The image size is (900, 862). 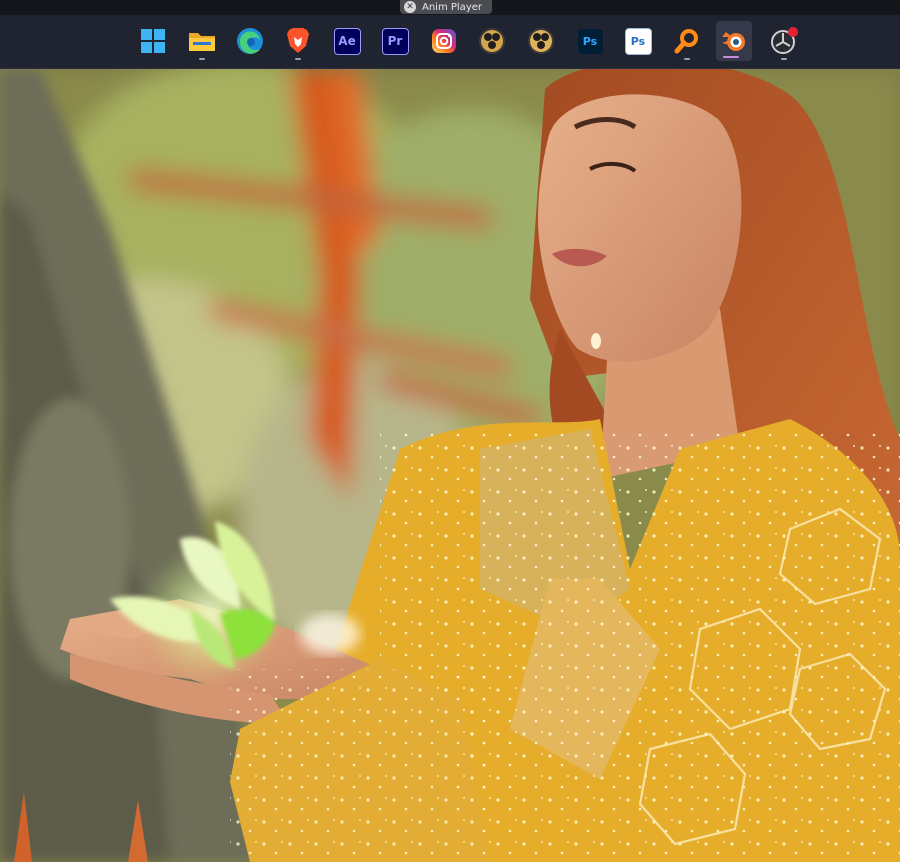 What do you see at coordinates (410, 7) in the screenshot?
I see `close-icon: ✕` at bounding box center [410, 7].